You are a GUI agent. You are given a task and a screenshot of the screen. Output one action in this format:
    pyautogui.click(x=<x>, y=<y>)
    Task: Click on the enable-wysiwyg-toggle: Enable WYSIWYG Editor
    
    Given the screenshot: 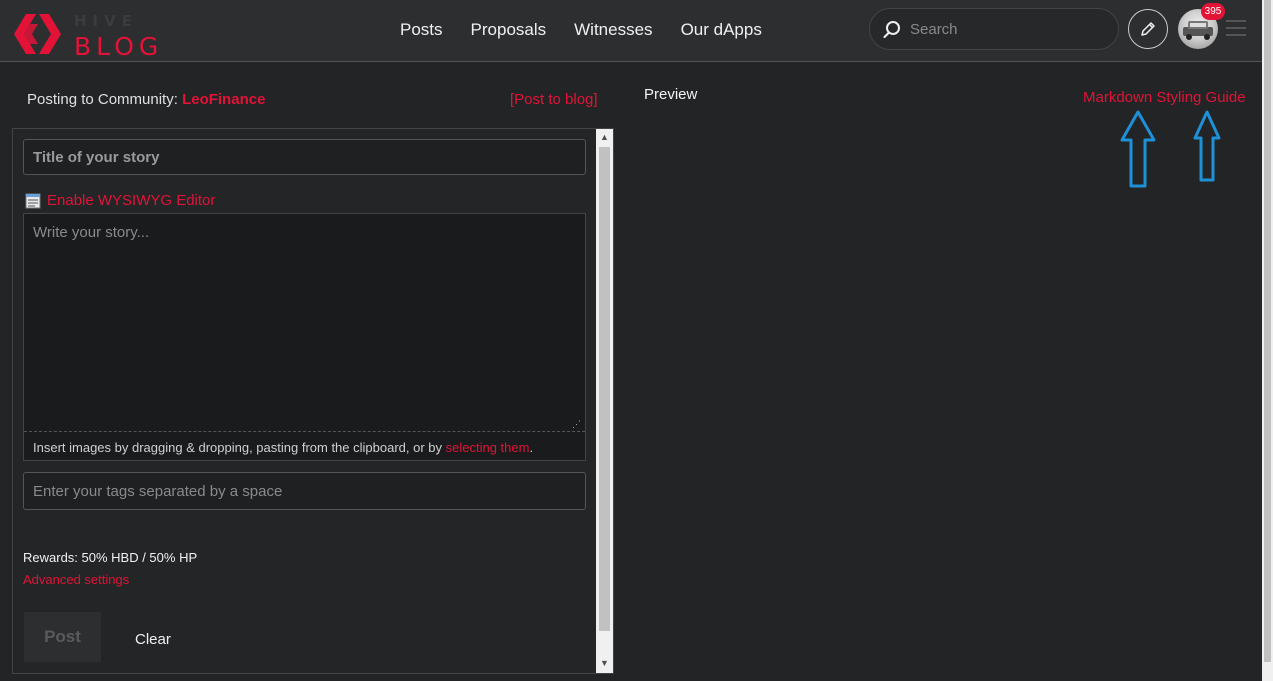 What is the action you would take?
    pyautogui.click(x=120, y=200)
    